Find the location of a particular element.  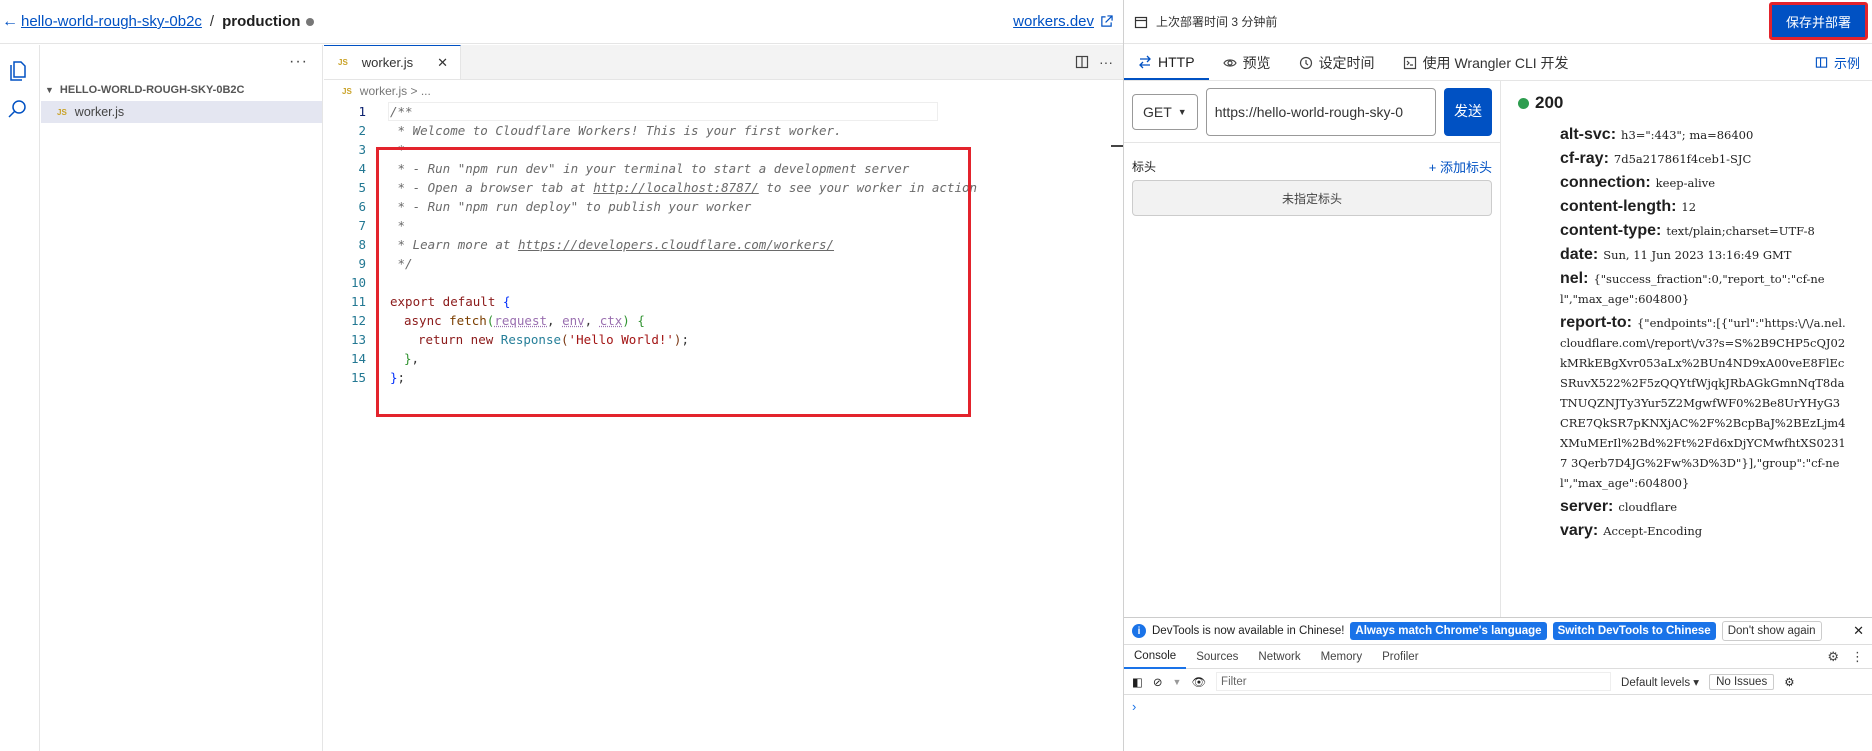

tab-worker-js: JS worker.js ✕ is located at coordinates (392, 62).